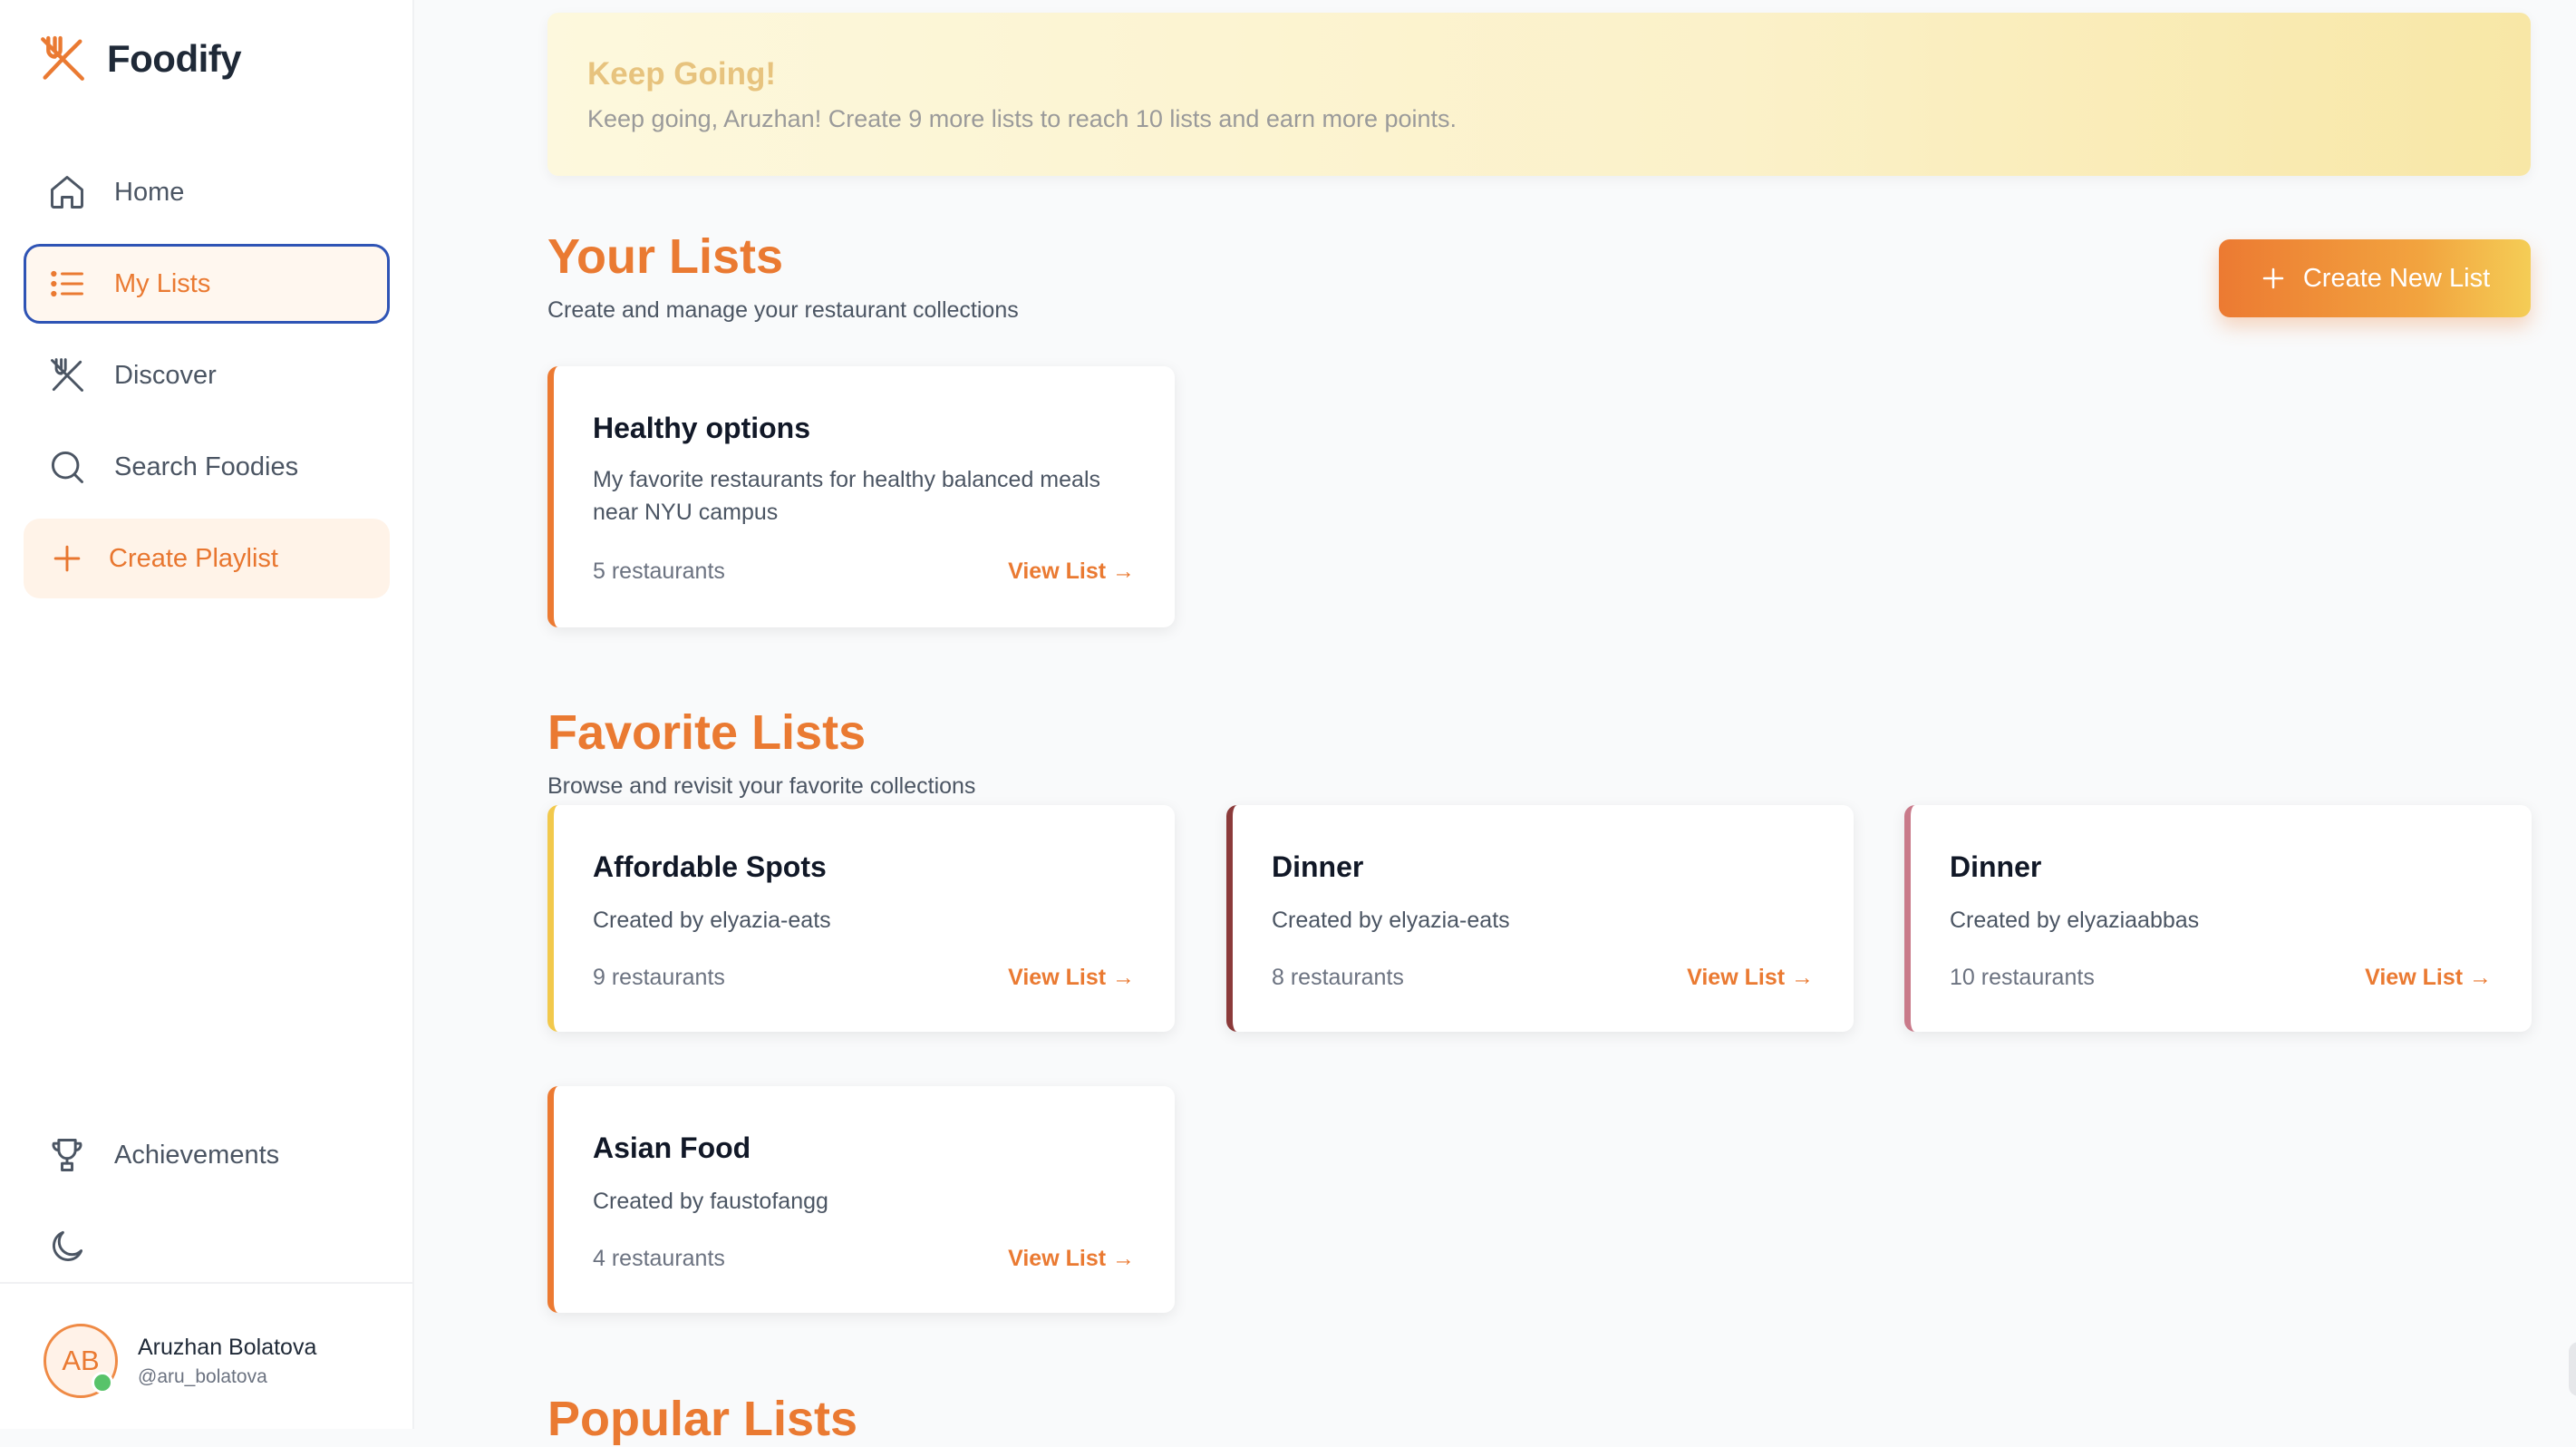 This screenshot has width=2576, height=1447. What do you see at coordinates (202, 1376) in the screenshot?
I see `profile-handle: @aru_bolatova` at bounding box center [202, 1376].